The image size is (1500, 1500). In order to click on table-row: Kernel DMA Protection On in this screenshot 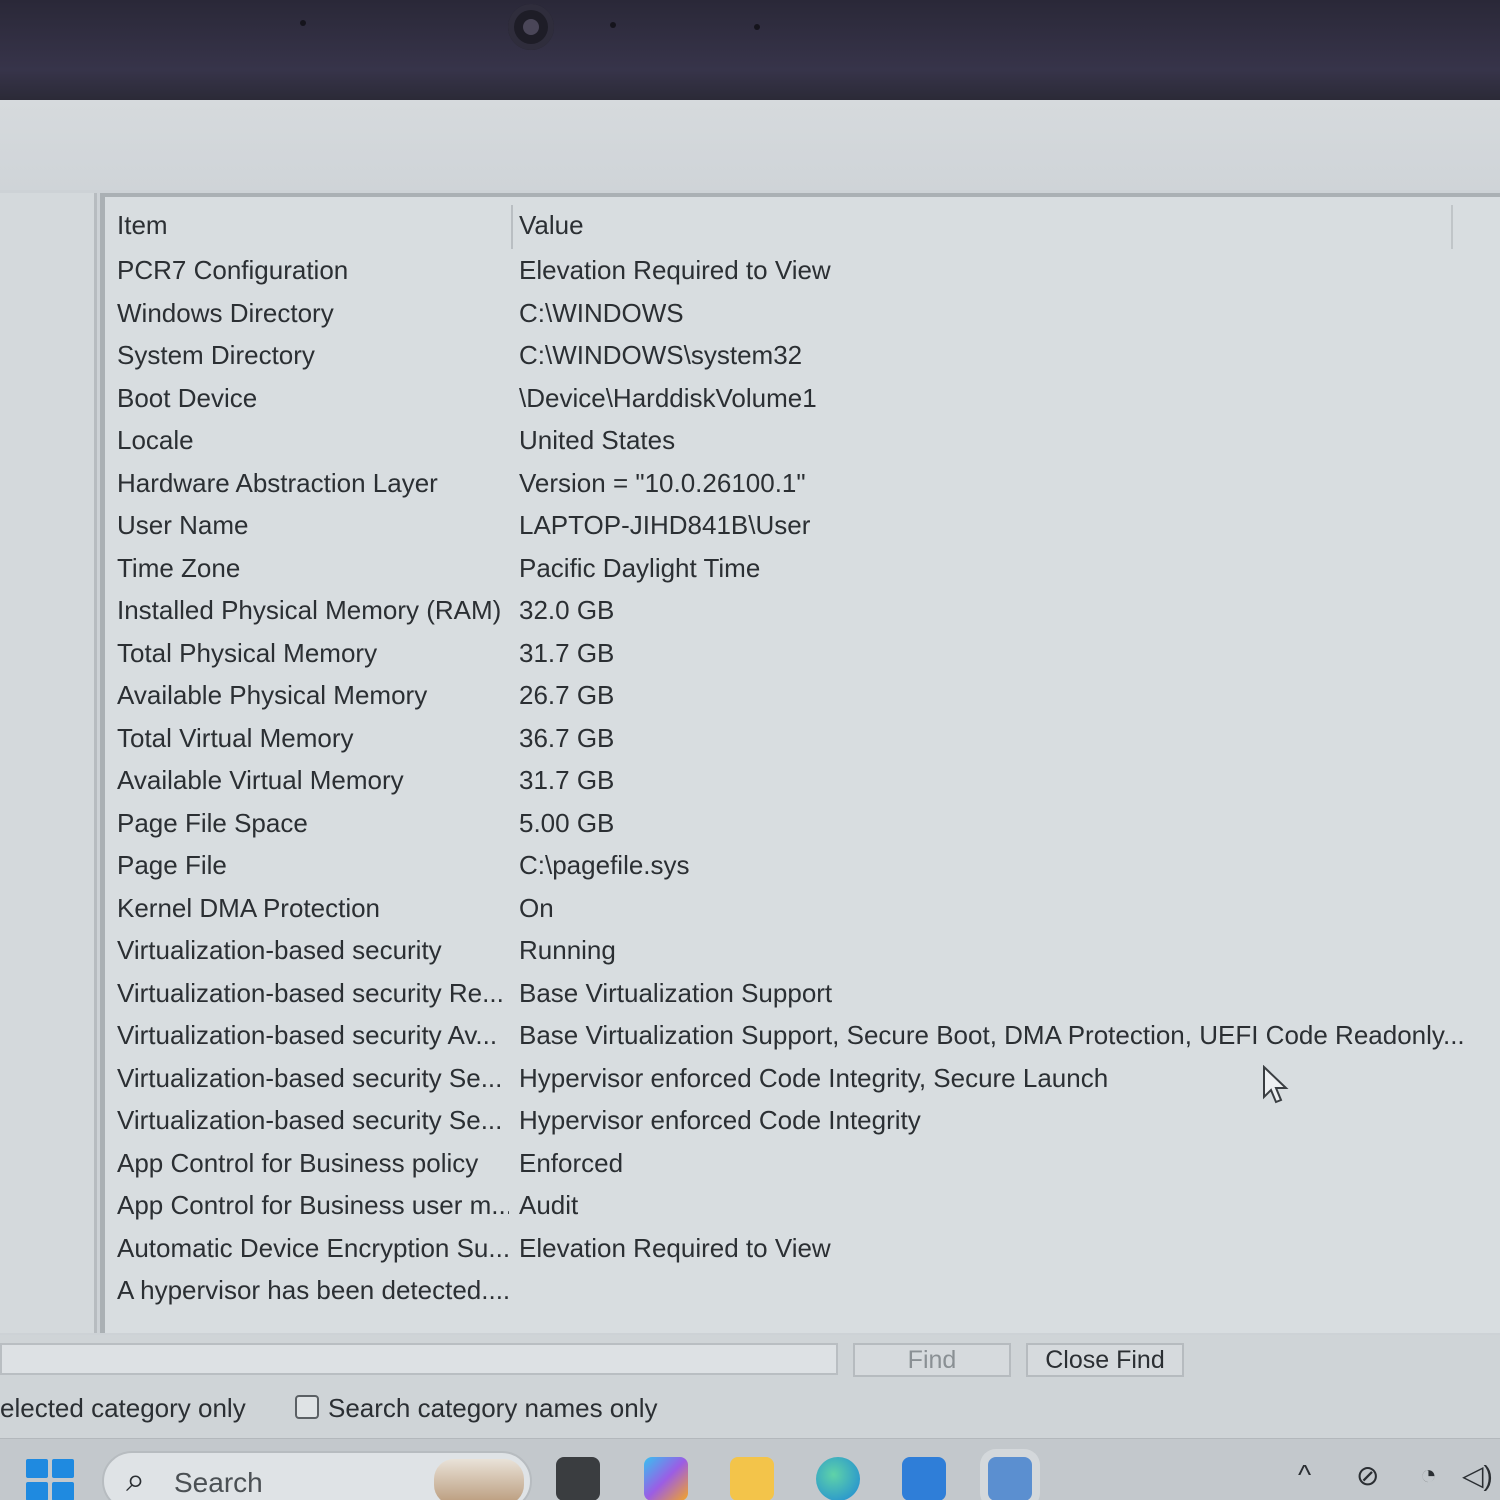, I will do `click(803, 908)`.